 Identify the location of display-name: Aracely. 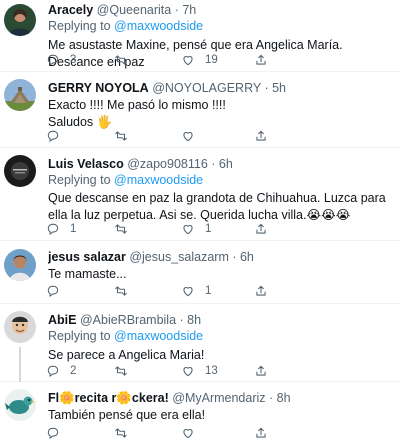
(70, 10).